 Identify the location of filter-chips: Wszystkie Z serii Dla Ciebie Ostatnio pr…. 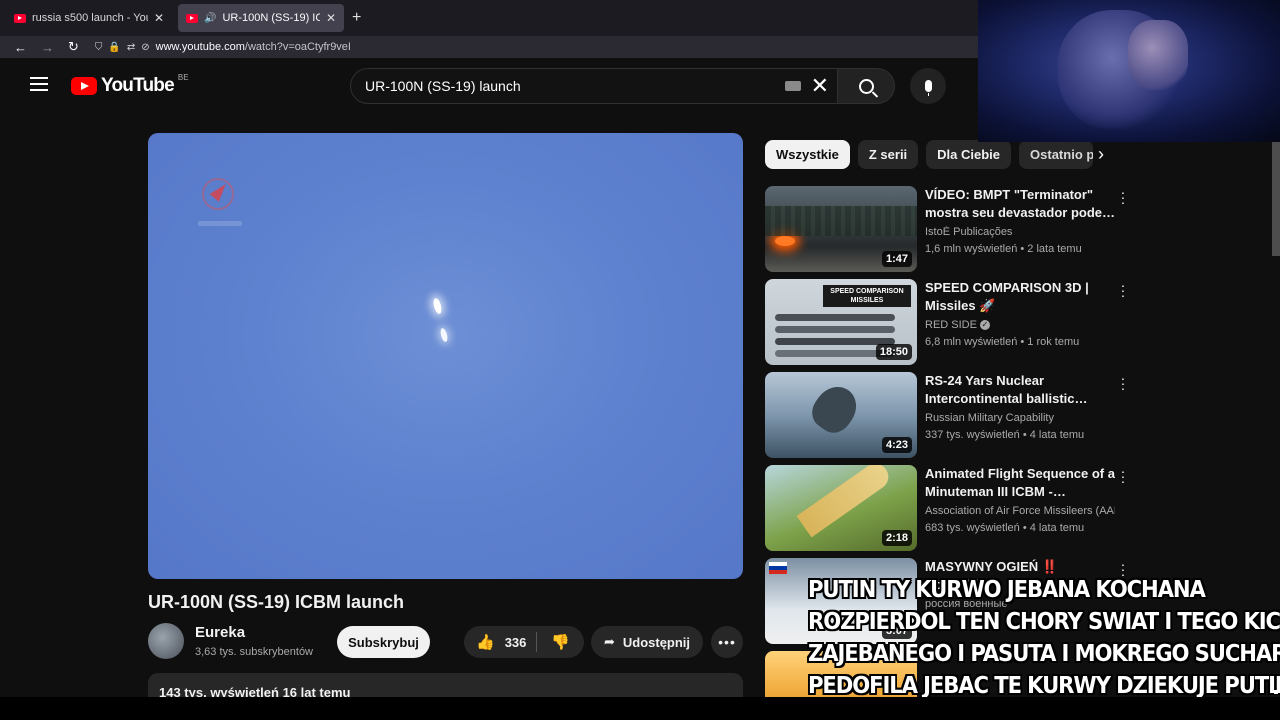
(929, 154).